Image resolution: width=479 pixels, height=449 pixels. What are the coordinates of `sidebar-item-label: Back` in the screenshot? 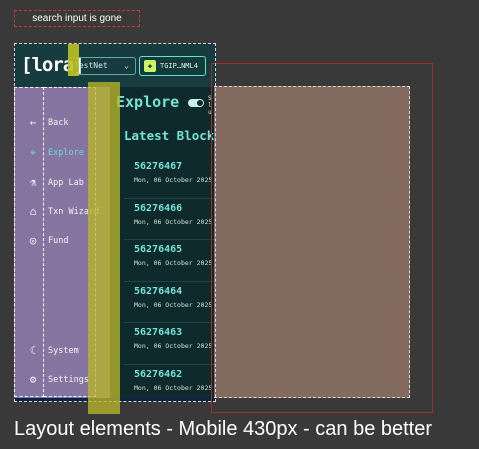 It's located at (58, 123).